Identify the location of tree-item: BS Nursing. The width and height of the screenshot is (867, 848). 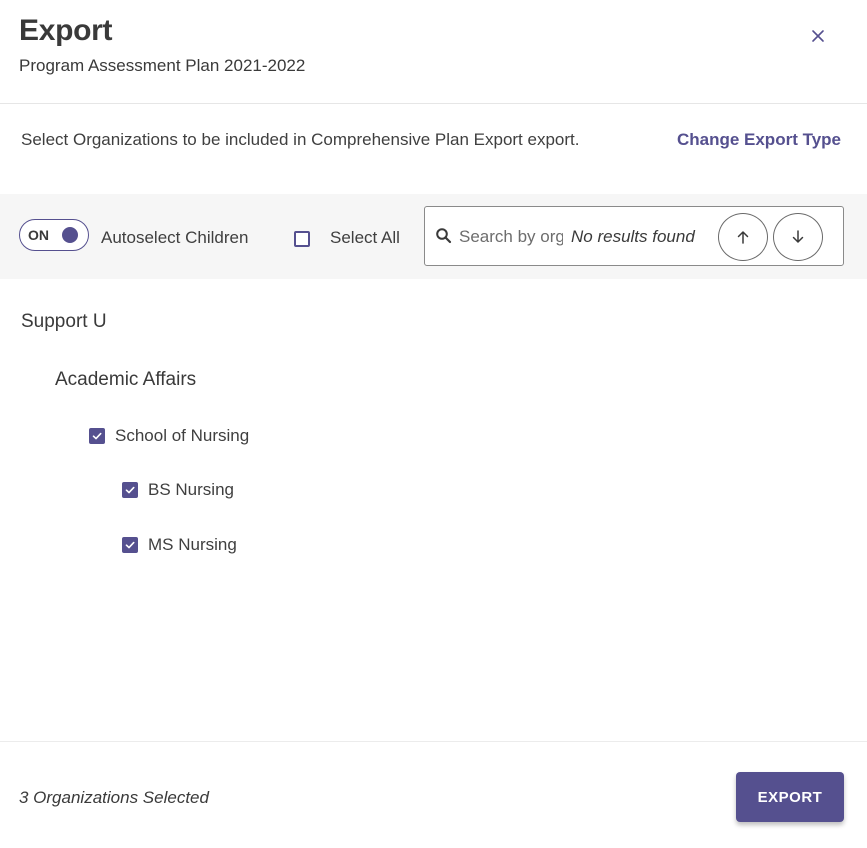
(178, 490).